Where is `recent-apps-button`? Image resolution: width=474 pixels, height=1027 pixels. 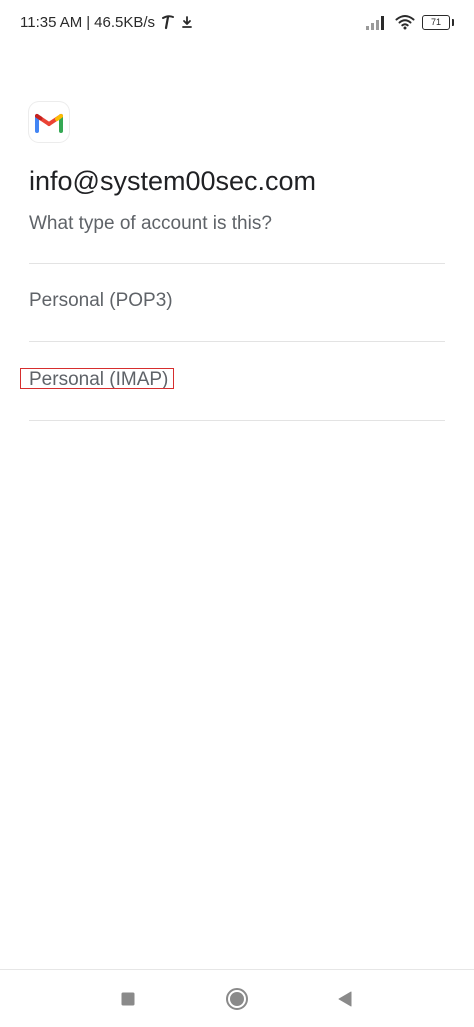 recent-apps-button is located at coordinates (128, 999).